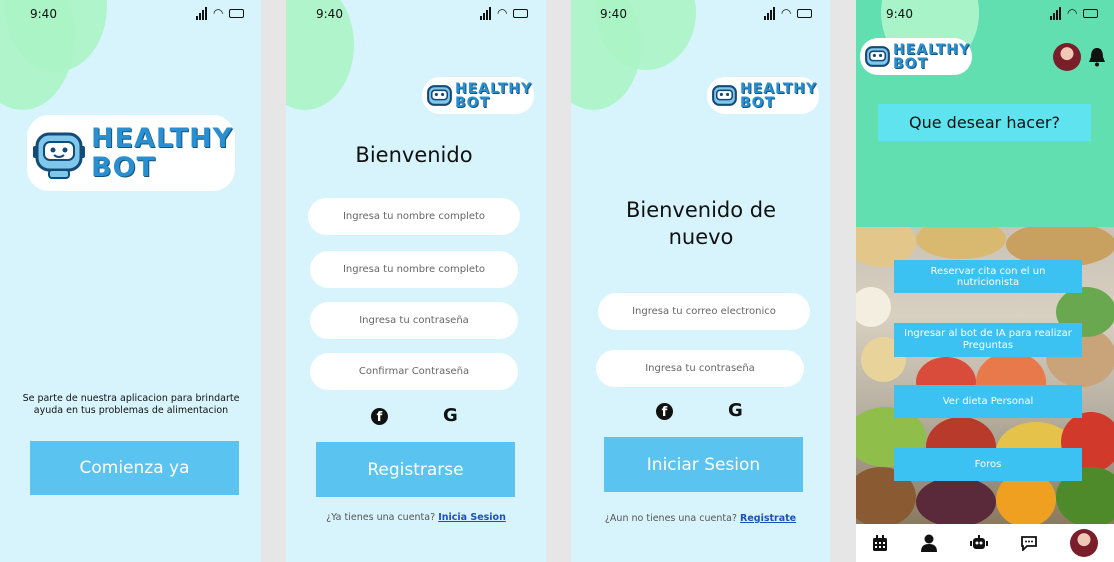 This screenshot has height=562, width=1114. What do you see at coordinates (381, 517) in the screenshot?
I see `login-prompt-text: ¿Ya tienes una cuenta?` at bounding box center [381, 517].